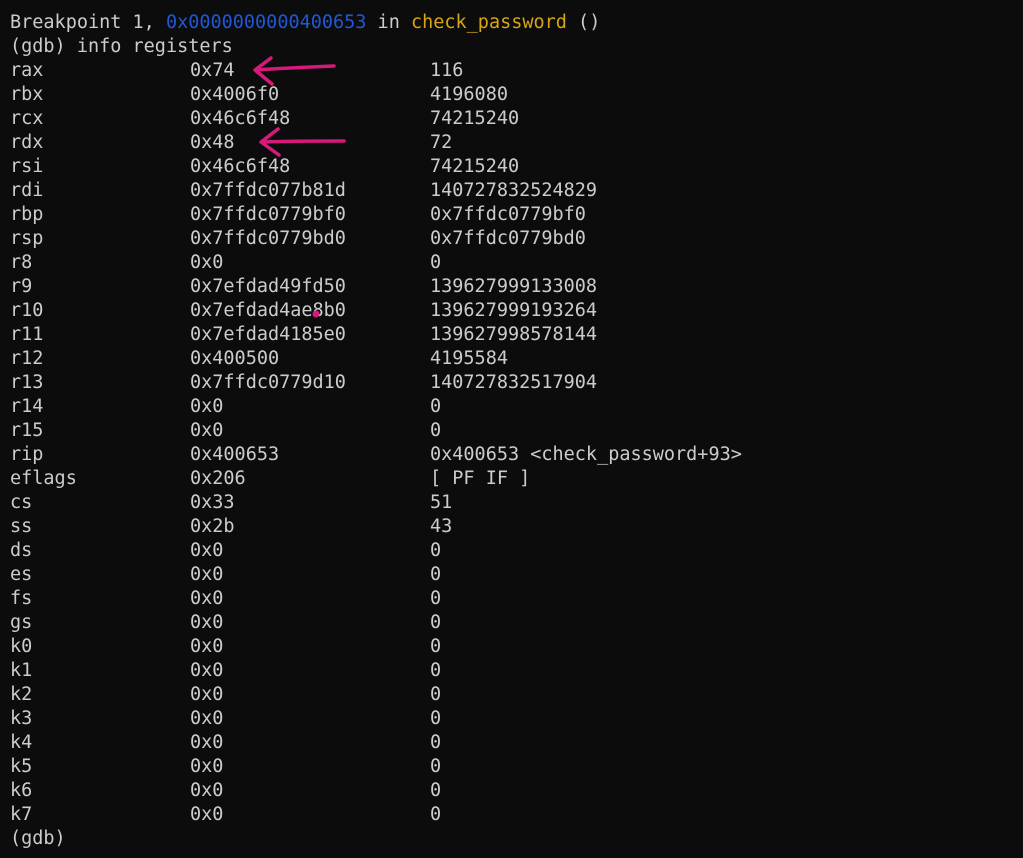 The image size is (1023, 858). I want to click on register-row-r12: r12 0x400500 4195584, so click(512, 359).